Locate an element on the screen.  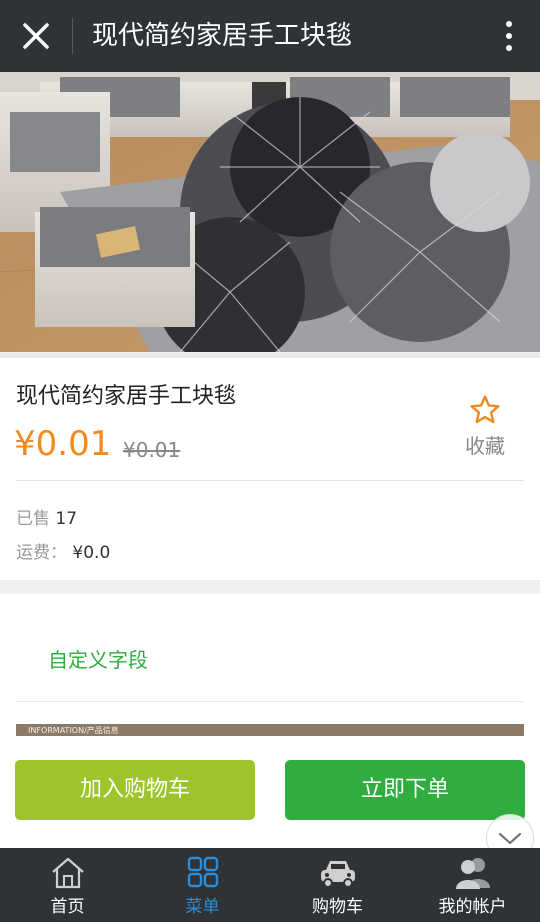
top-bar: 现代简约家居手工块毯 is located at coordinates (270, 36).